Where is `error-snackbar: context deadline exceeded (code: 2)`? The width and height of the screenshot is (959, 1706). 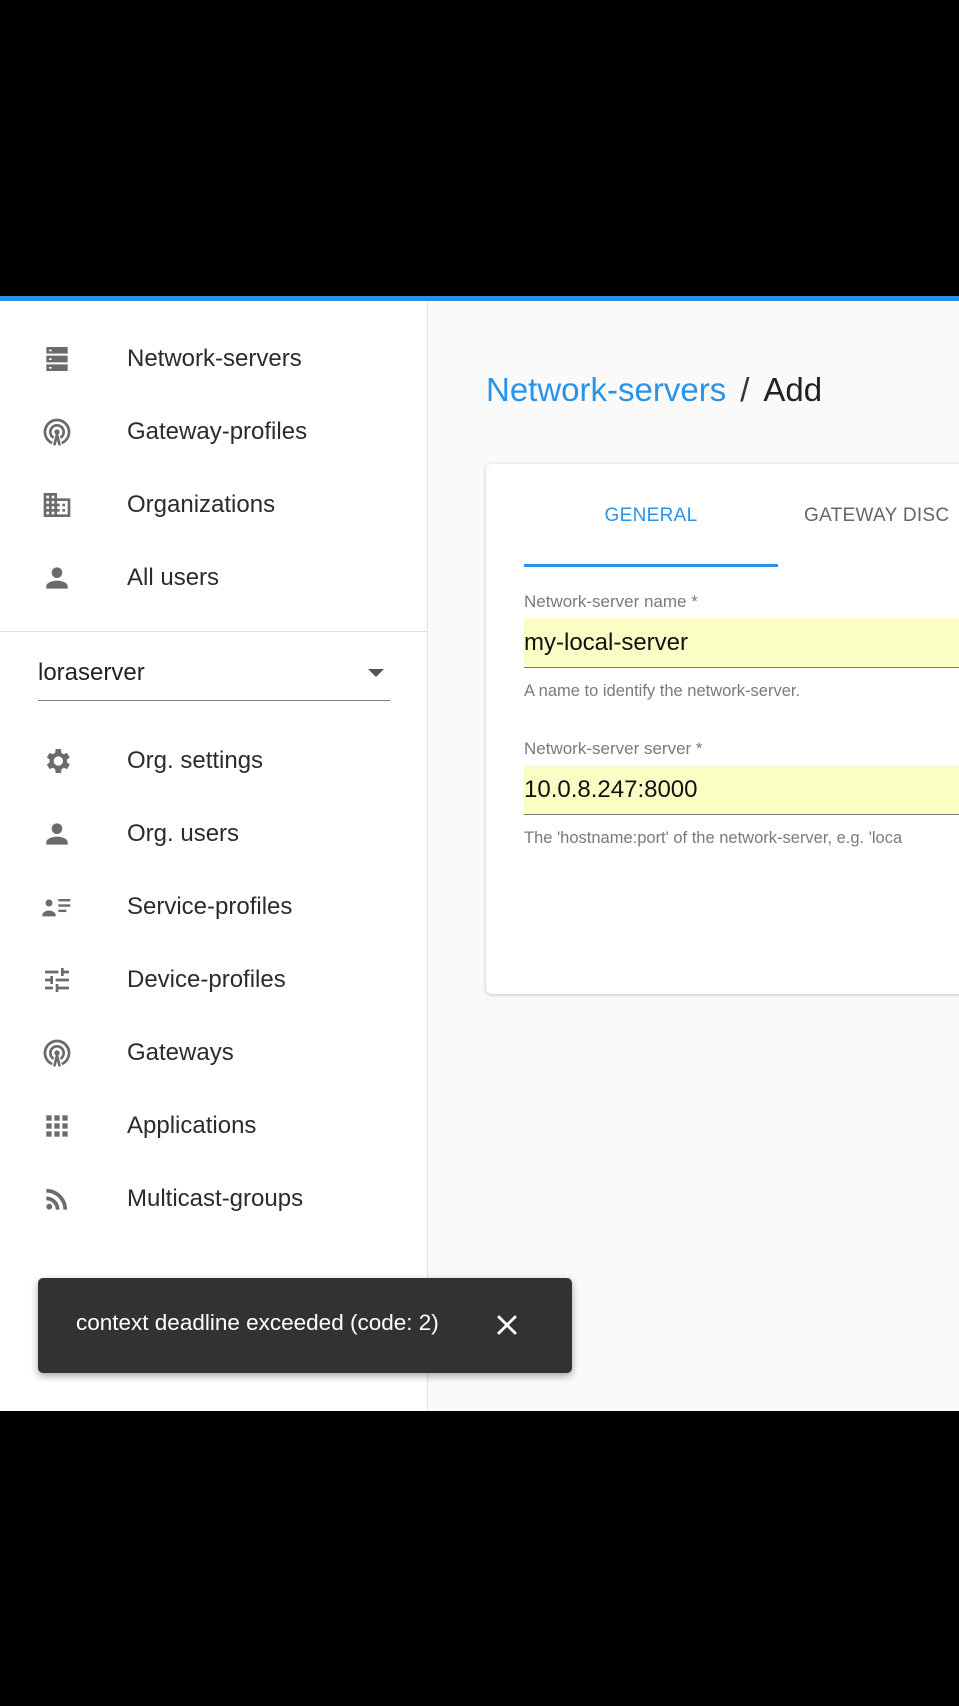
error-snackbar: context deadline exceeded (code: 2) is located at coordinates (305, 1325).